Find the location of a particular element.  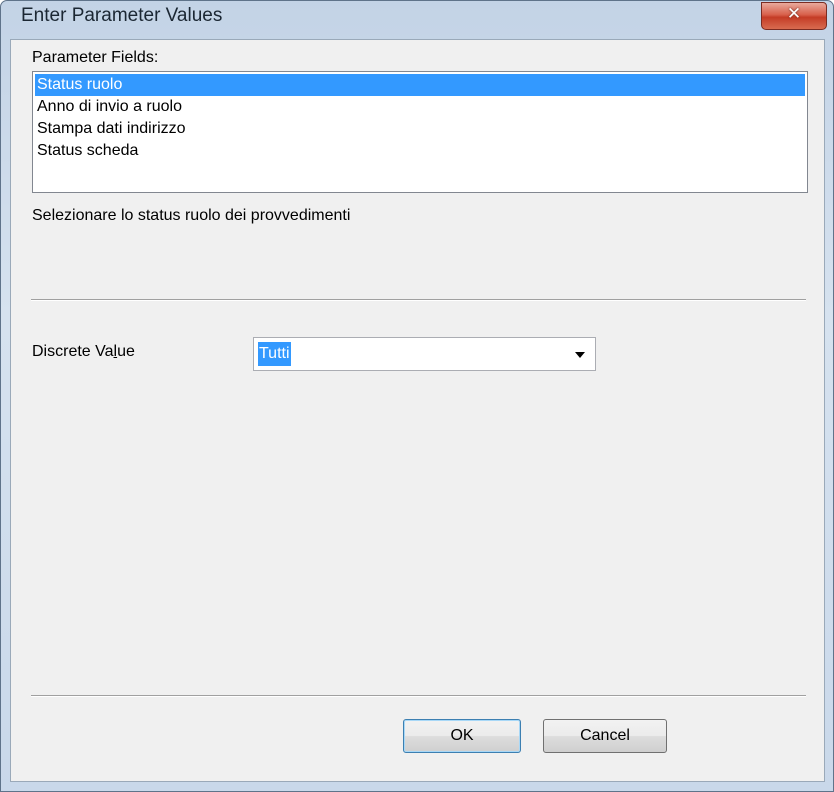

close-icon: ✕ is located at coordinates (794, 14).